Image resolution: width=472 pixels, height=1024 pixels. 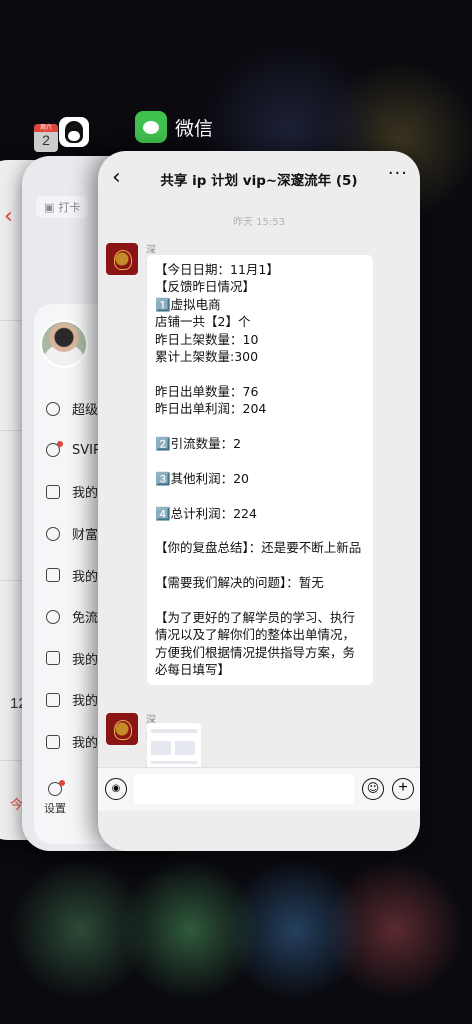 What do you see at coordinates (55, 798) in the screenshot?
I see `settings-button: 设置` at bounding box center [55, 798].